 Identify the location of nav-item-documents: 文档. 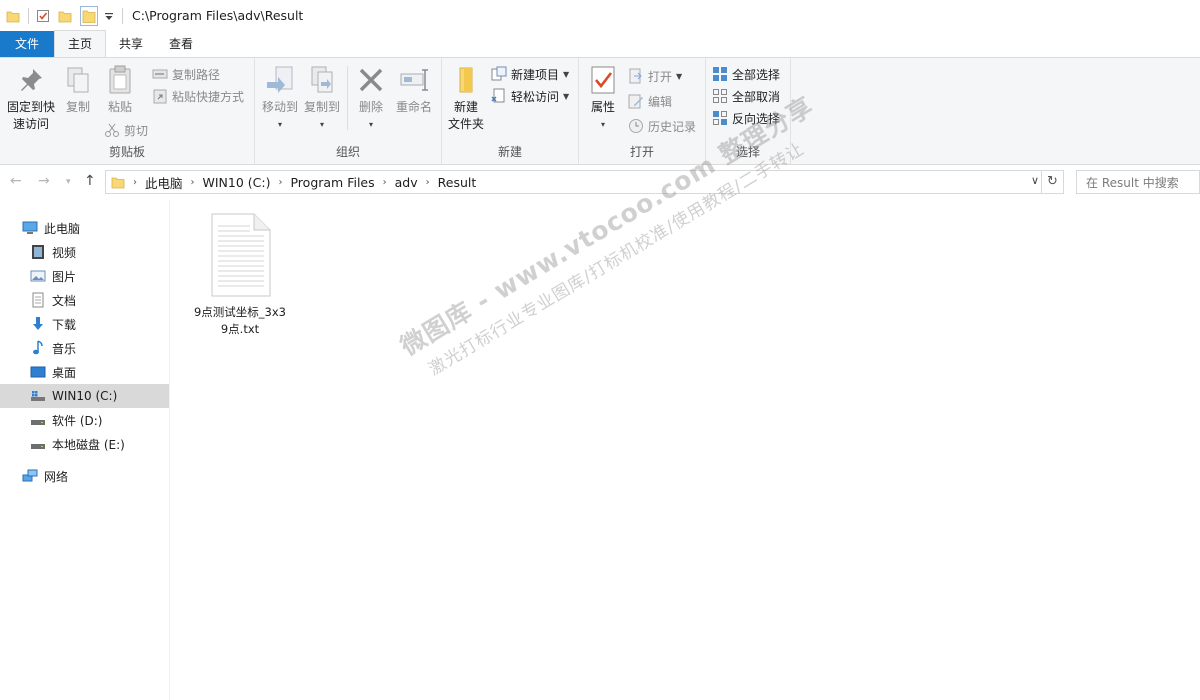
(84, 300).